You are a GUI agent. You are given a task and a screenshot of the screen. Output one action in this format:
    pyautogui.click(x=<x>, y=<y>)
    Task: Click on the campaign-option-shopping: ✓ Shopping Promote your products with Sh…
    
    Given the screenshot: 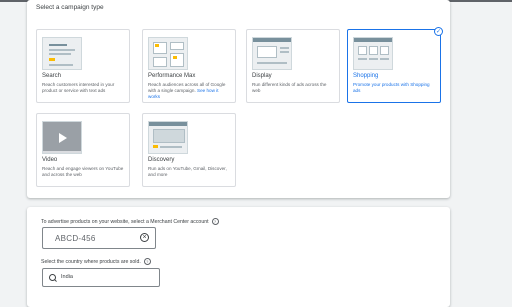 What is the action you would take?
    pyautogui.click(x=395, y=65)
    